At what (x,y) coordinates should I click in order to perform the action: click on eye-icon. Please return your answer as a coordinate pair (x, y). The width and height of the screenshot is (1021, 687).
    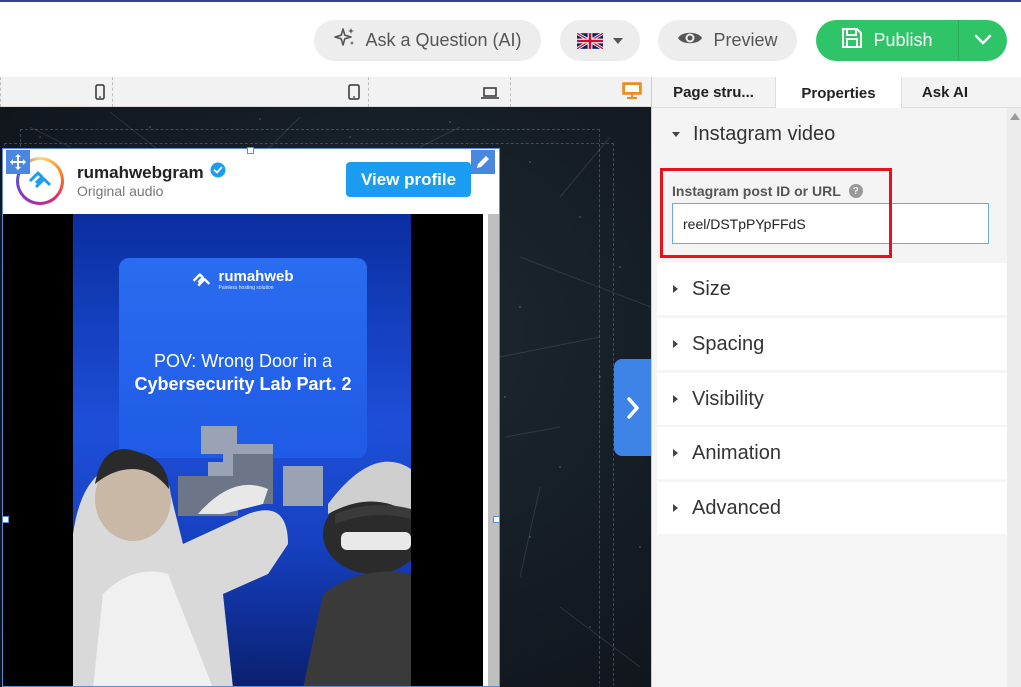
    Looking at the image, I should click on (690, 40).